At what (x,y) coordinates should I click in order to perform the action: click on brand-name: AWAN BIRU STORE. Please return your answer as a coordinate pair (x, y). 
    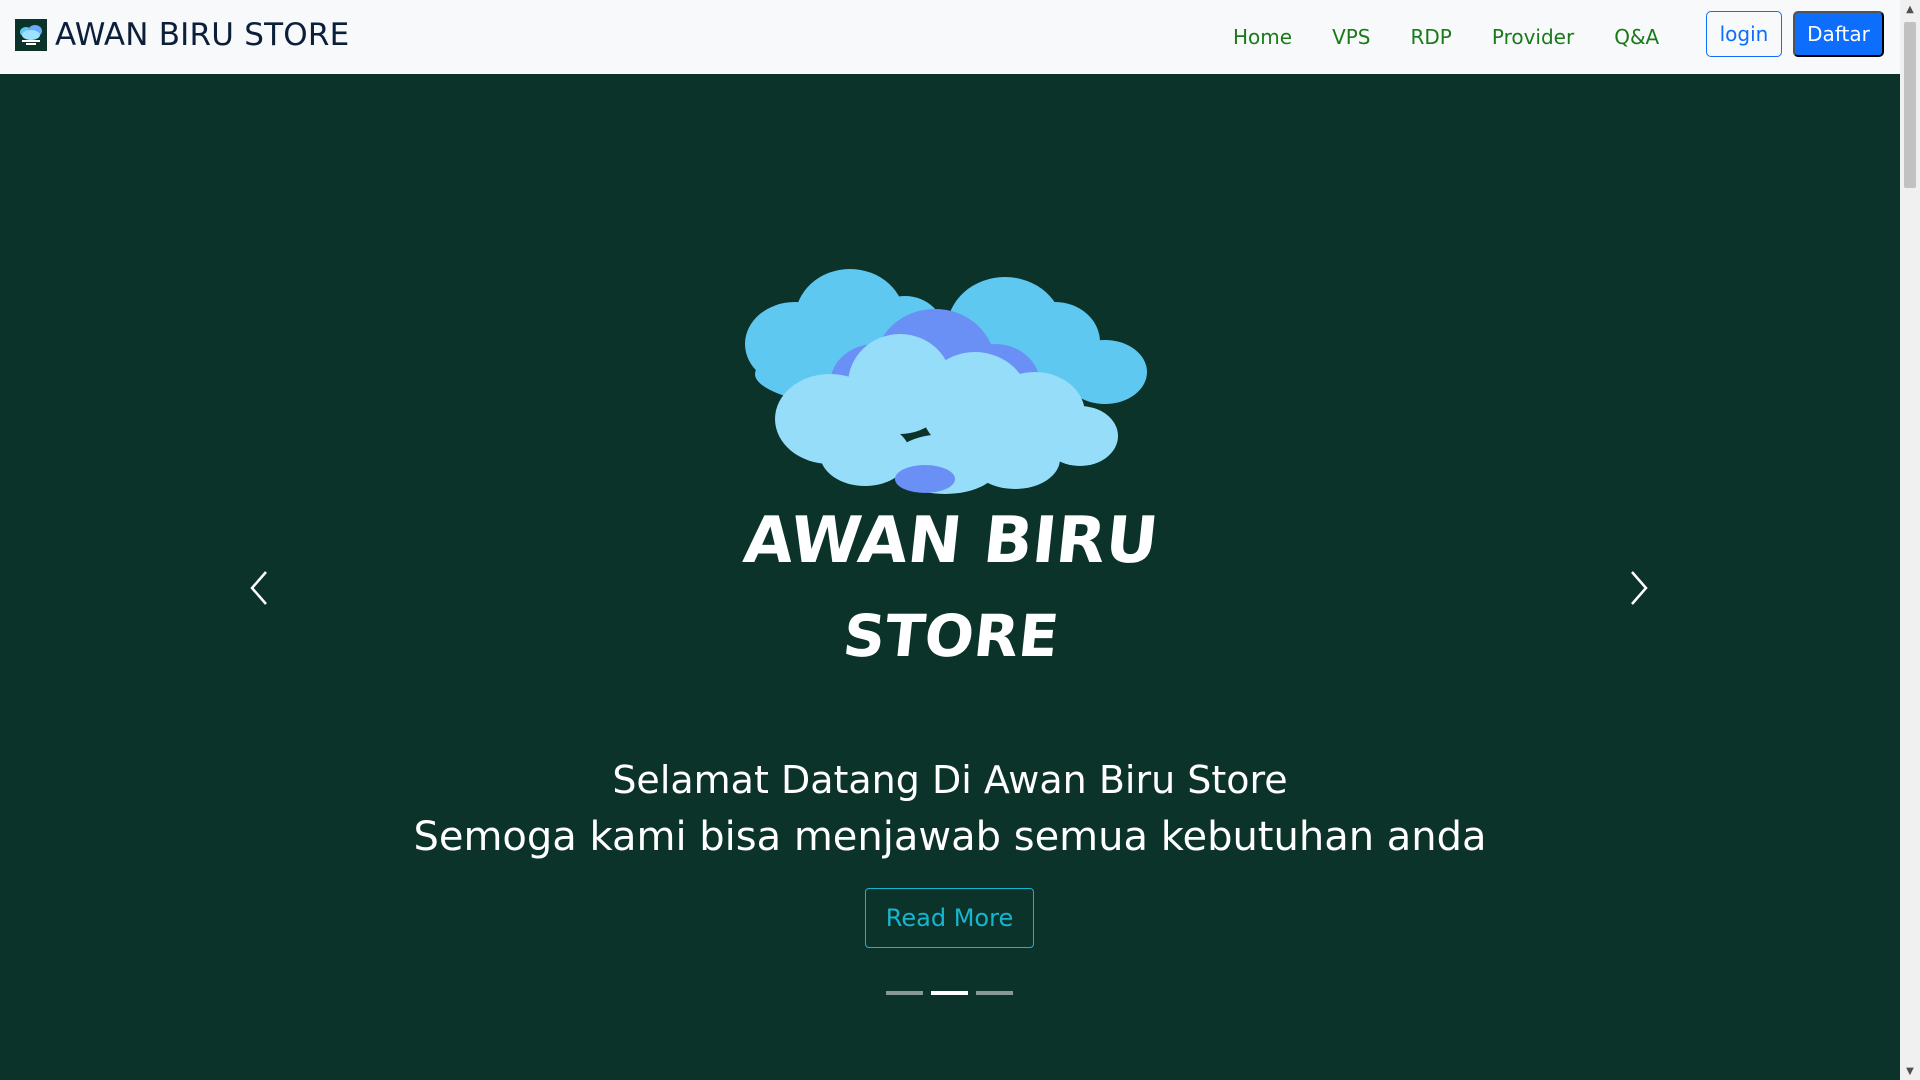
    Looking at the image, I should click on (202, 35).